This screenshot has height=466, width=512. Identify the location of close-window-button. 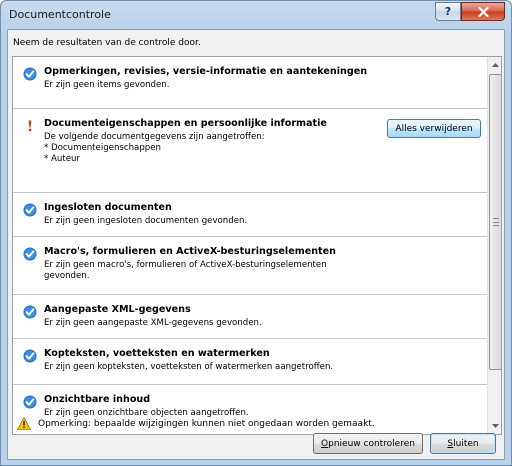
(483, 11).